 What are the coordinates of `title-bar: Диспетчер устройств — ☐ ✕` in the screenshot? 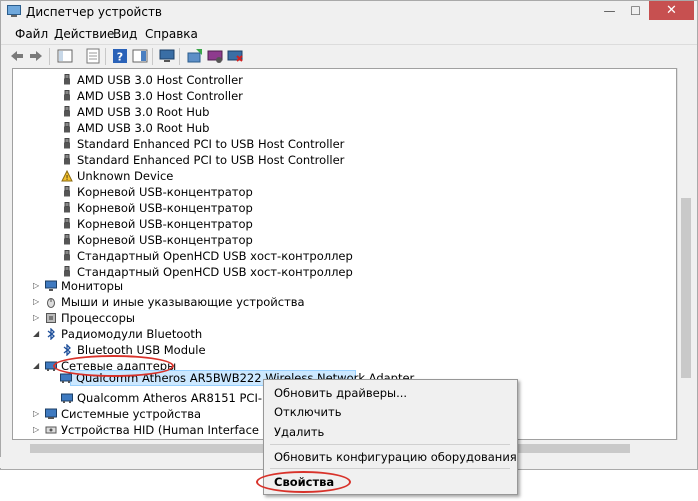 It's located at (349, 12).